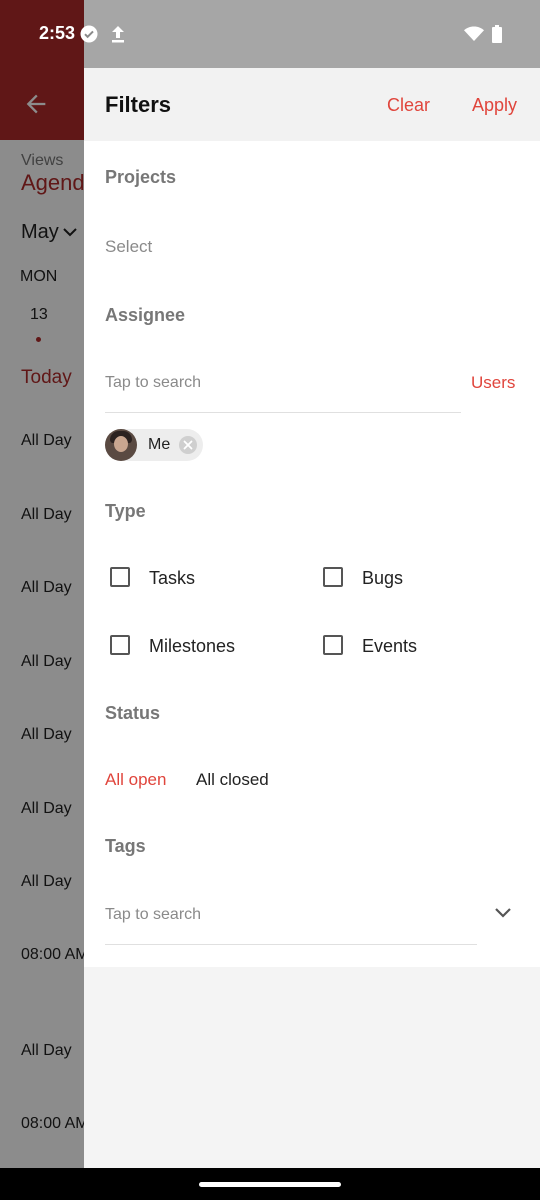 This screenshot has width=540, height=1200. What do you see at coordinates (408, 105) in the screenshot?
I see `clear-button: Clear` at bounding box center [408, 105].